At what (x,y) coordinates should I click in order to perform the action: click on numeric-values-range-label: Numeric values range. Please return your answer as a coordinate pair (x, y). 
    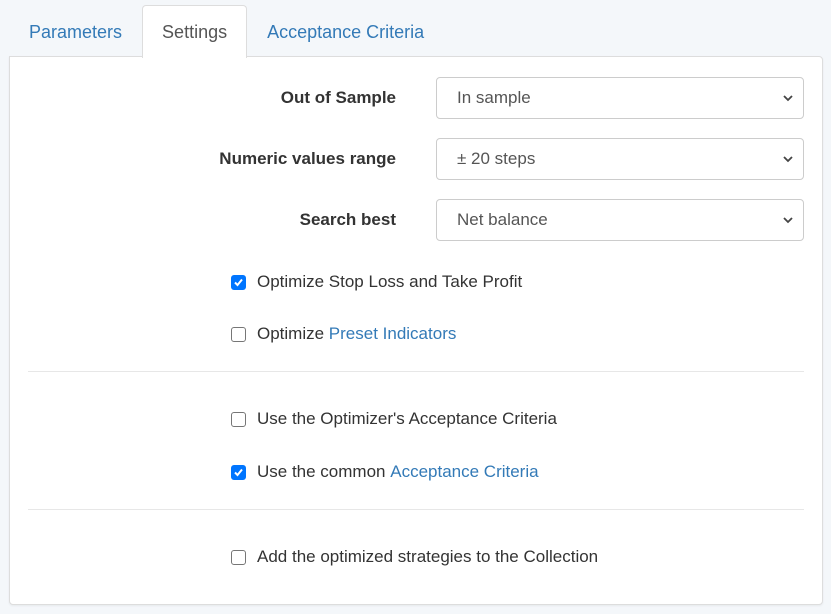
    Looking at the image, I should click on (307, 158).